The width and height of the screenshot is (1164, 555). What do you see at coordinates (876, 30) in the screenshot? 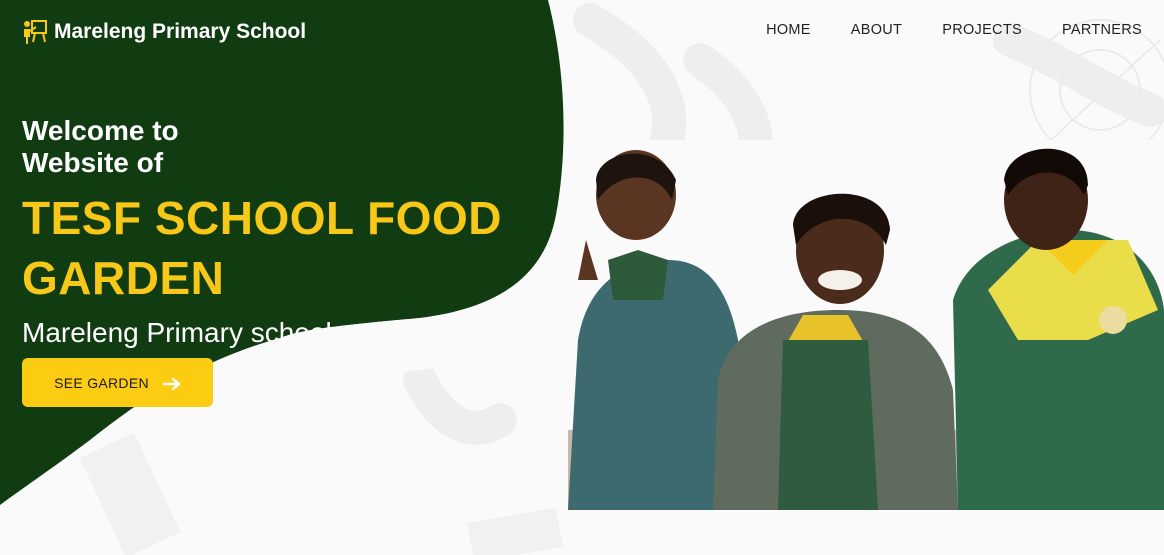
I see `nav-about: ABOUT` at bounding box center [876, 30].